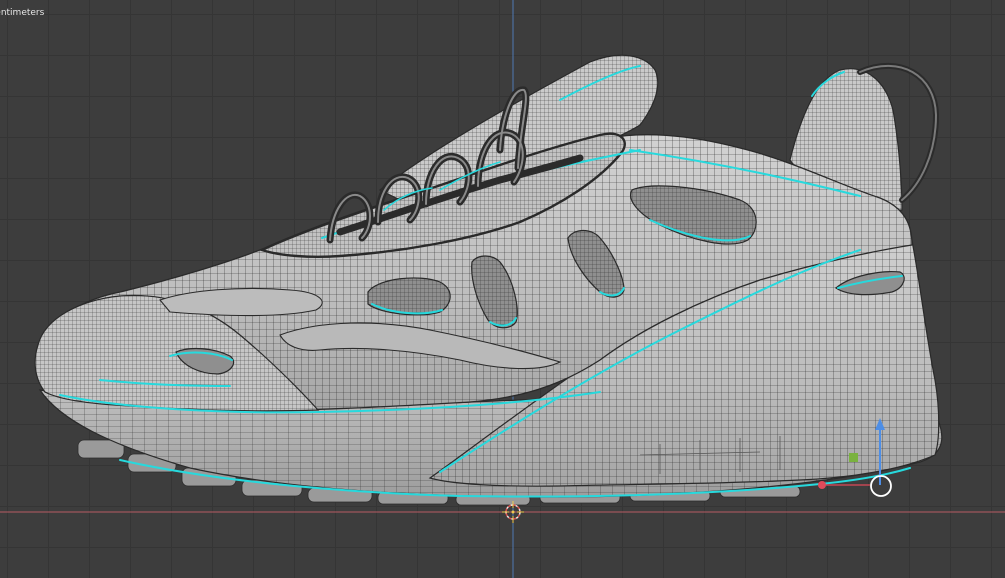 Image resolution: width=1005 pixels, height=578 pixels. Describe the element at coordinates (822, 485) in the screenshot. I see `gizmo-x-handle` at that location.